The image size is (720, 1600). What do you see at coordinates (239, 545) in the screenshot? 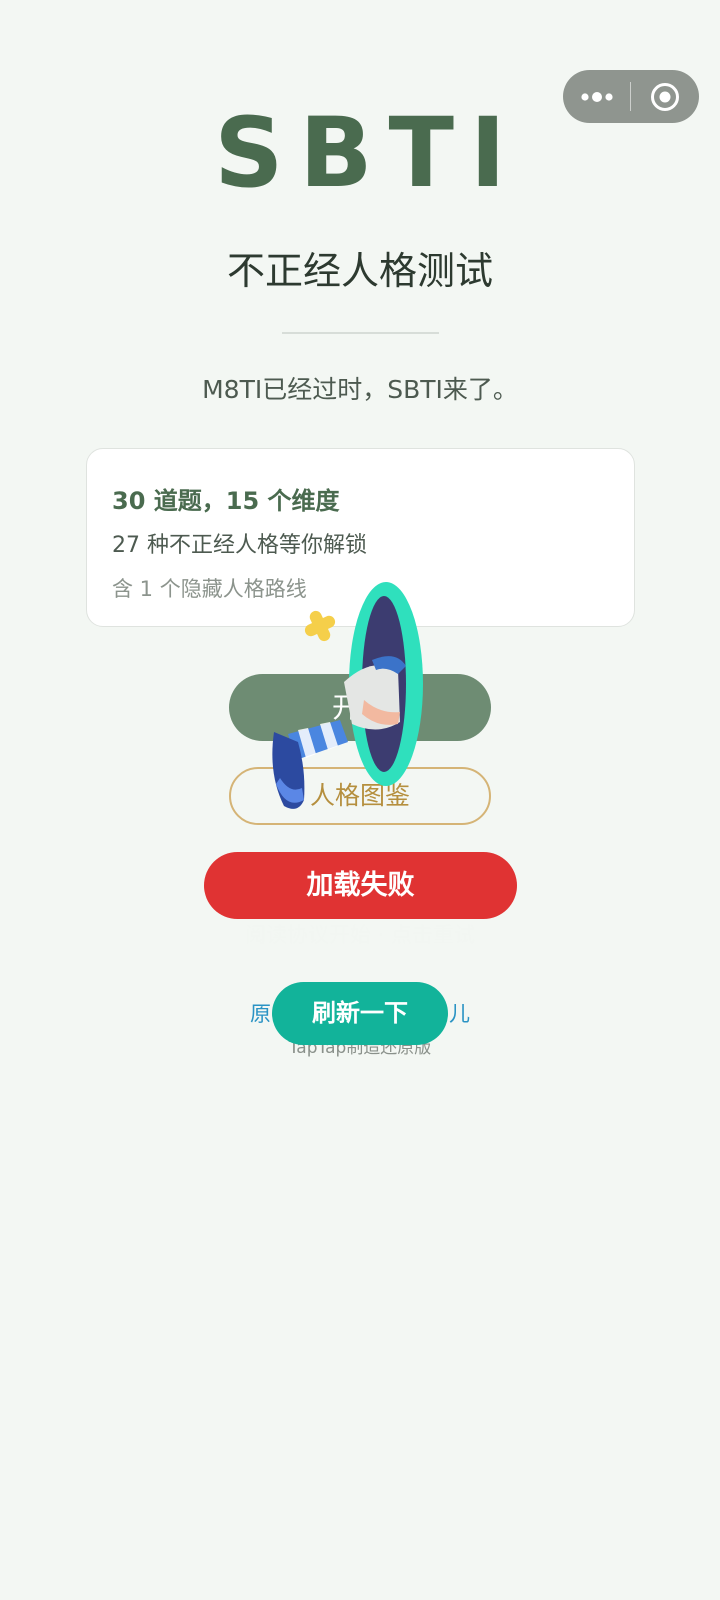
I see `card-line-personalities: 27 种不正经人格等你解锁` at bounding box center [239, 545].